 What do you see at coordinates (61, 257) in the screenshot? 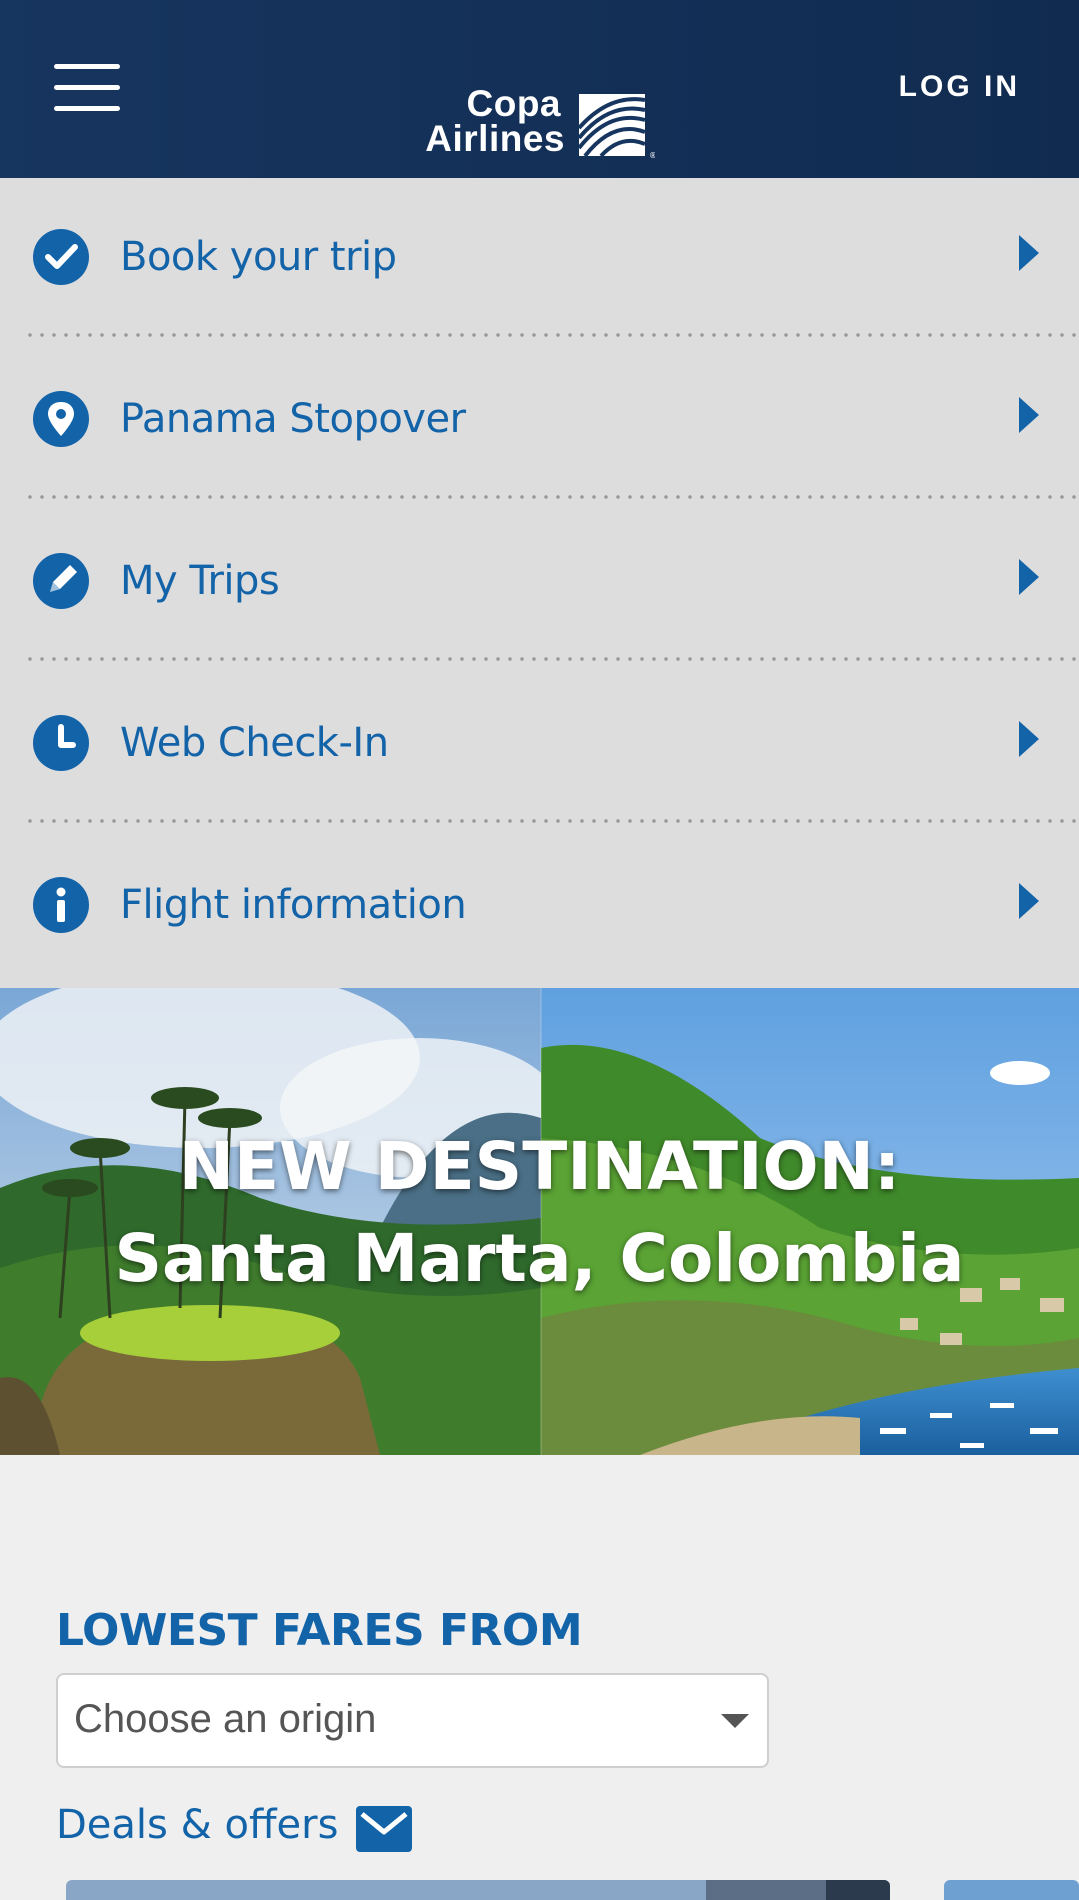
I see `checkmark-circle-icon` at bounding box center [61, 257].